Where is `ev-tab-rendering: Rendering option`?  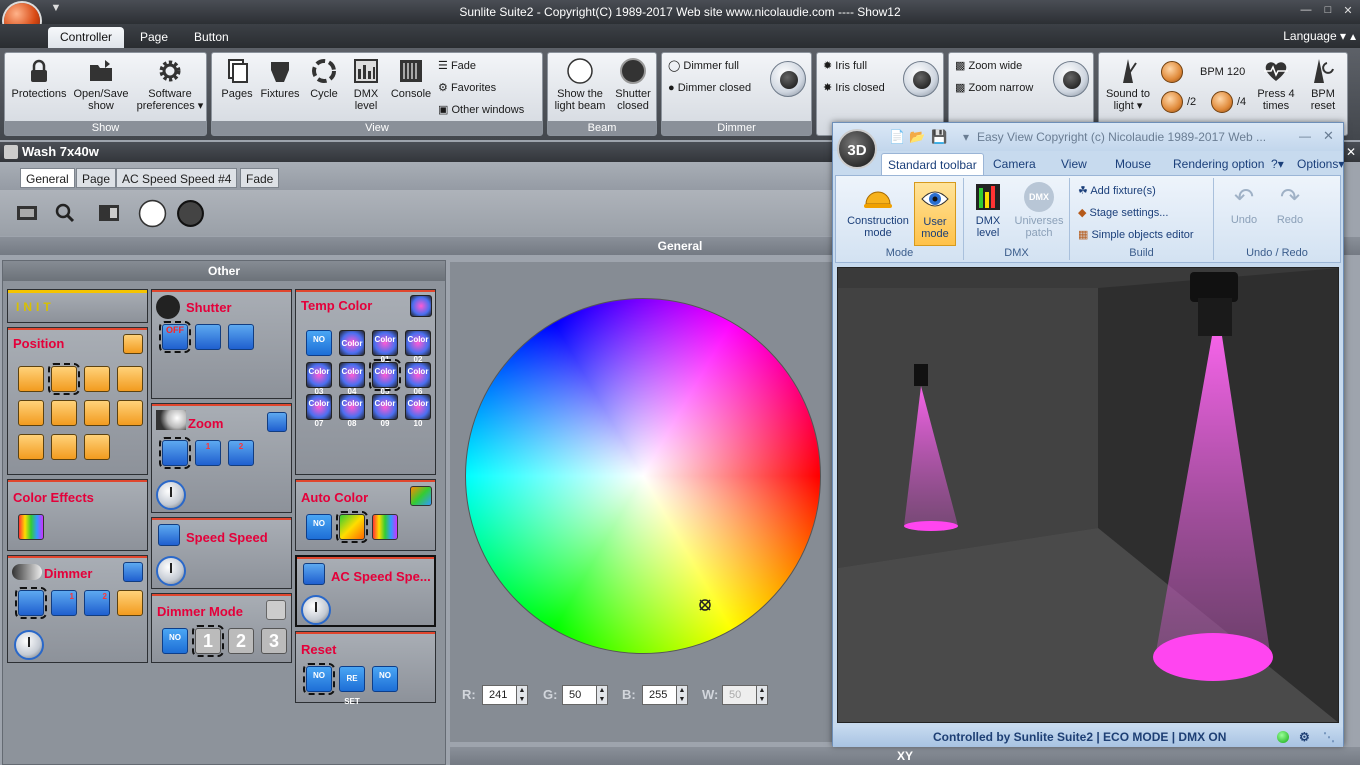
ev-tab-rendering: Rendering option is located at coordinates (1218, 164).